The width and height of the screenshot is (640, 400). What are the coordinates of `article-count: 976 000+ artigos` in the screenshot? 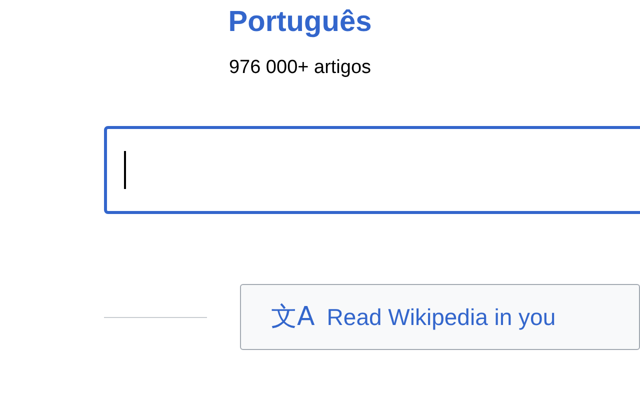 It's located at (300, 68).